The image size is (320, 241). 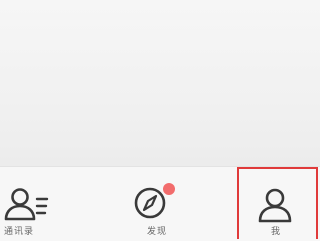 What do you see at coordinates (26, 204) in the screenshot?
I see `contacts-icon` at bounding box center [26, 204].